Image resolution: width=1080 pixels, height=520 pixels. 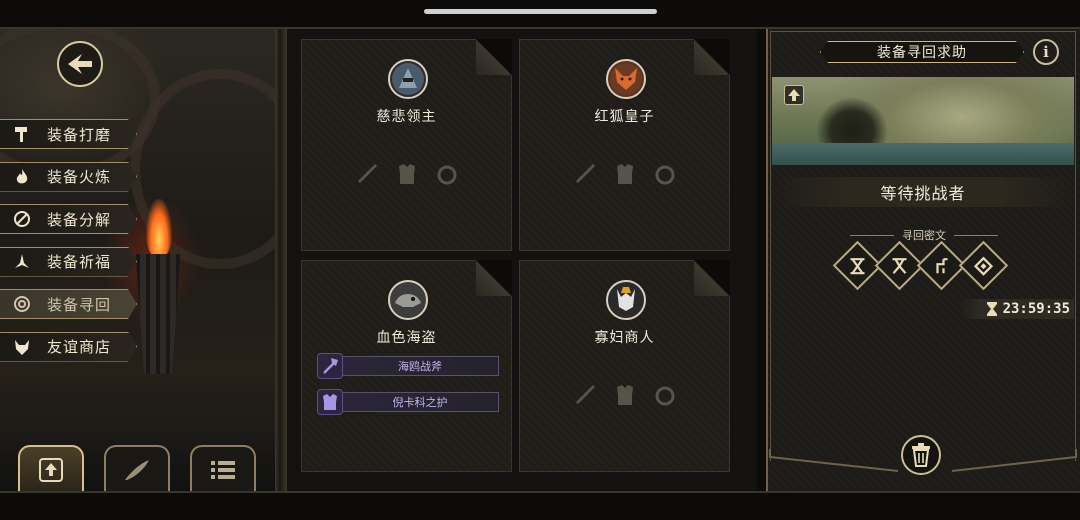 I want to click on back-button, so click(x=80, y=64).